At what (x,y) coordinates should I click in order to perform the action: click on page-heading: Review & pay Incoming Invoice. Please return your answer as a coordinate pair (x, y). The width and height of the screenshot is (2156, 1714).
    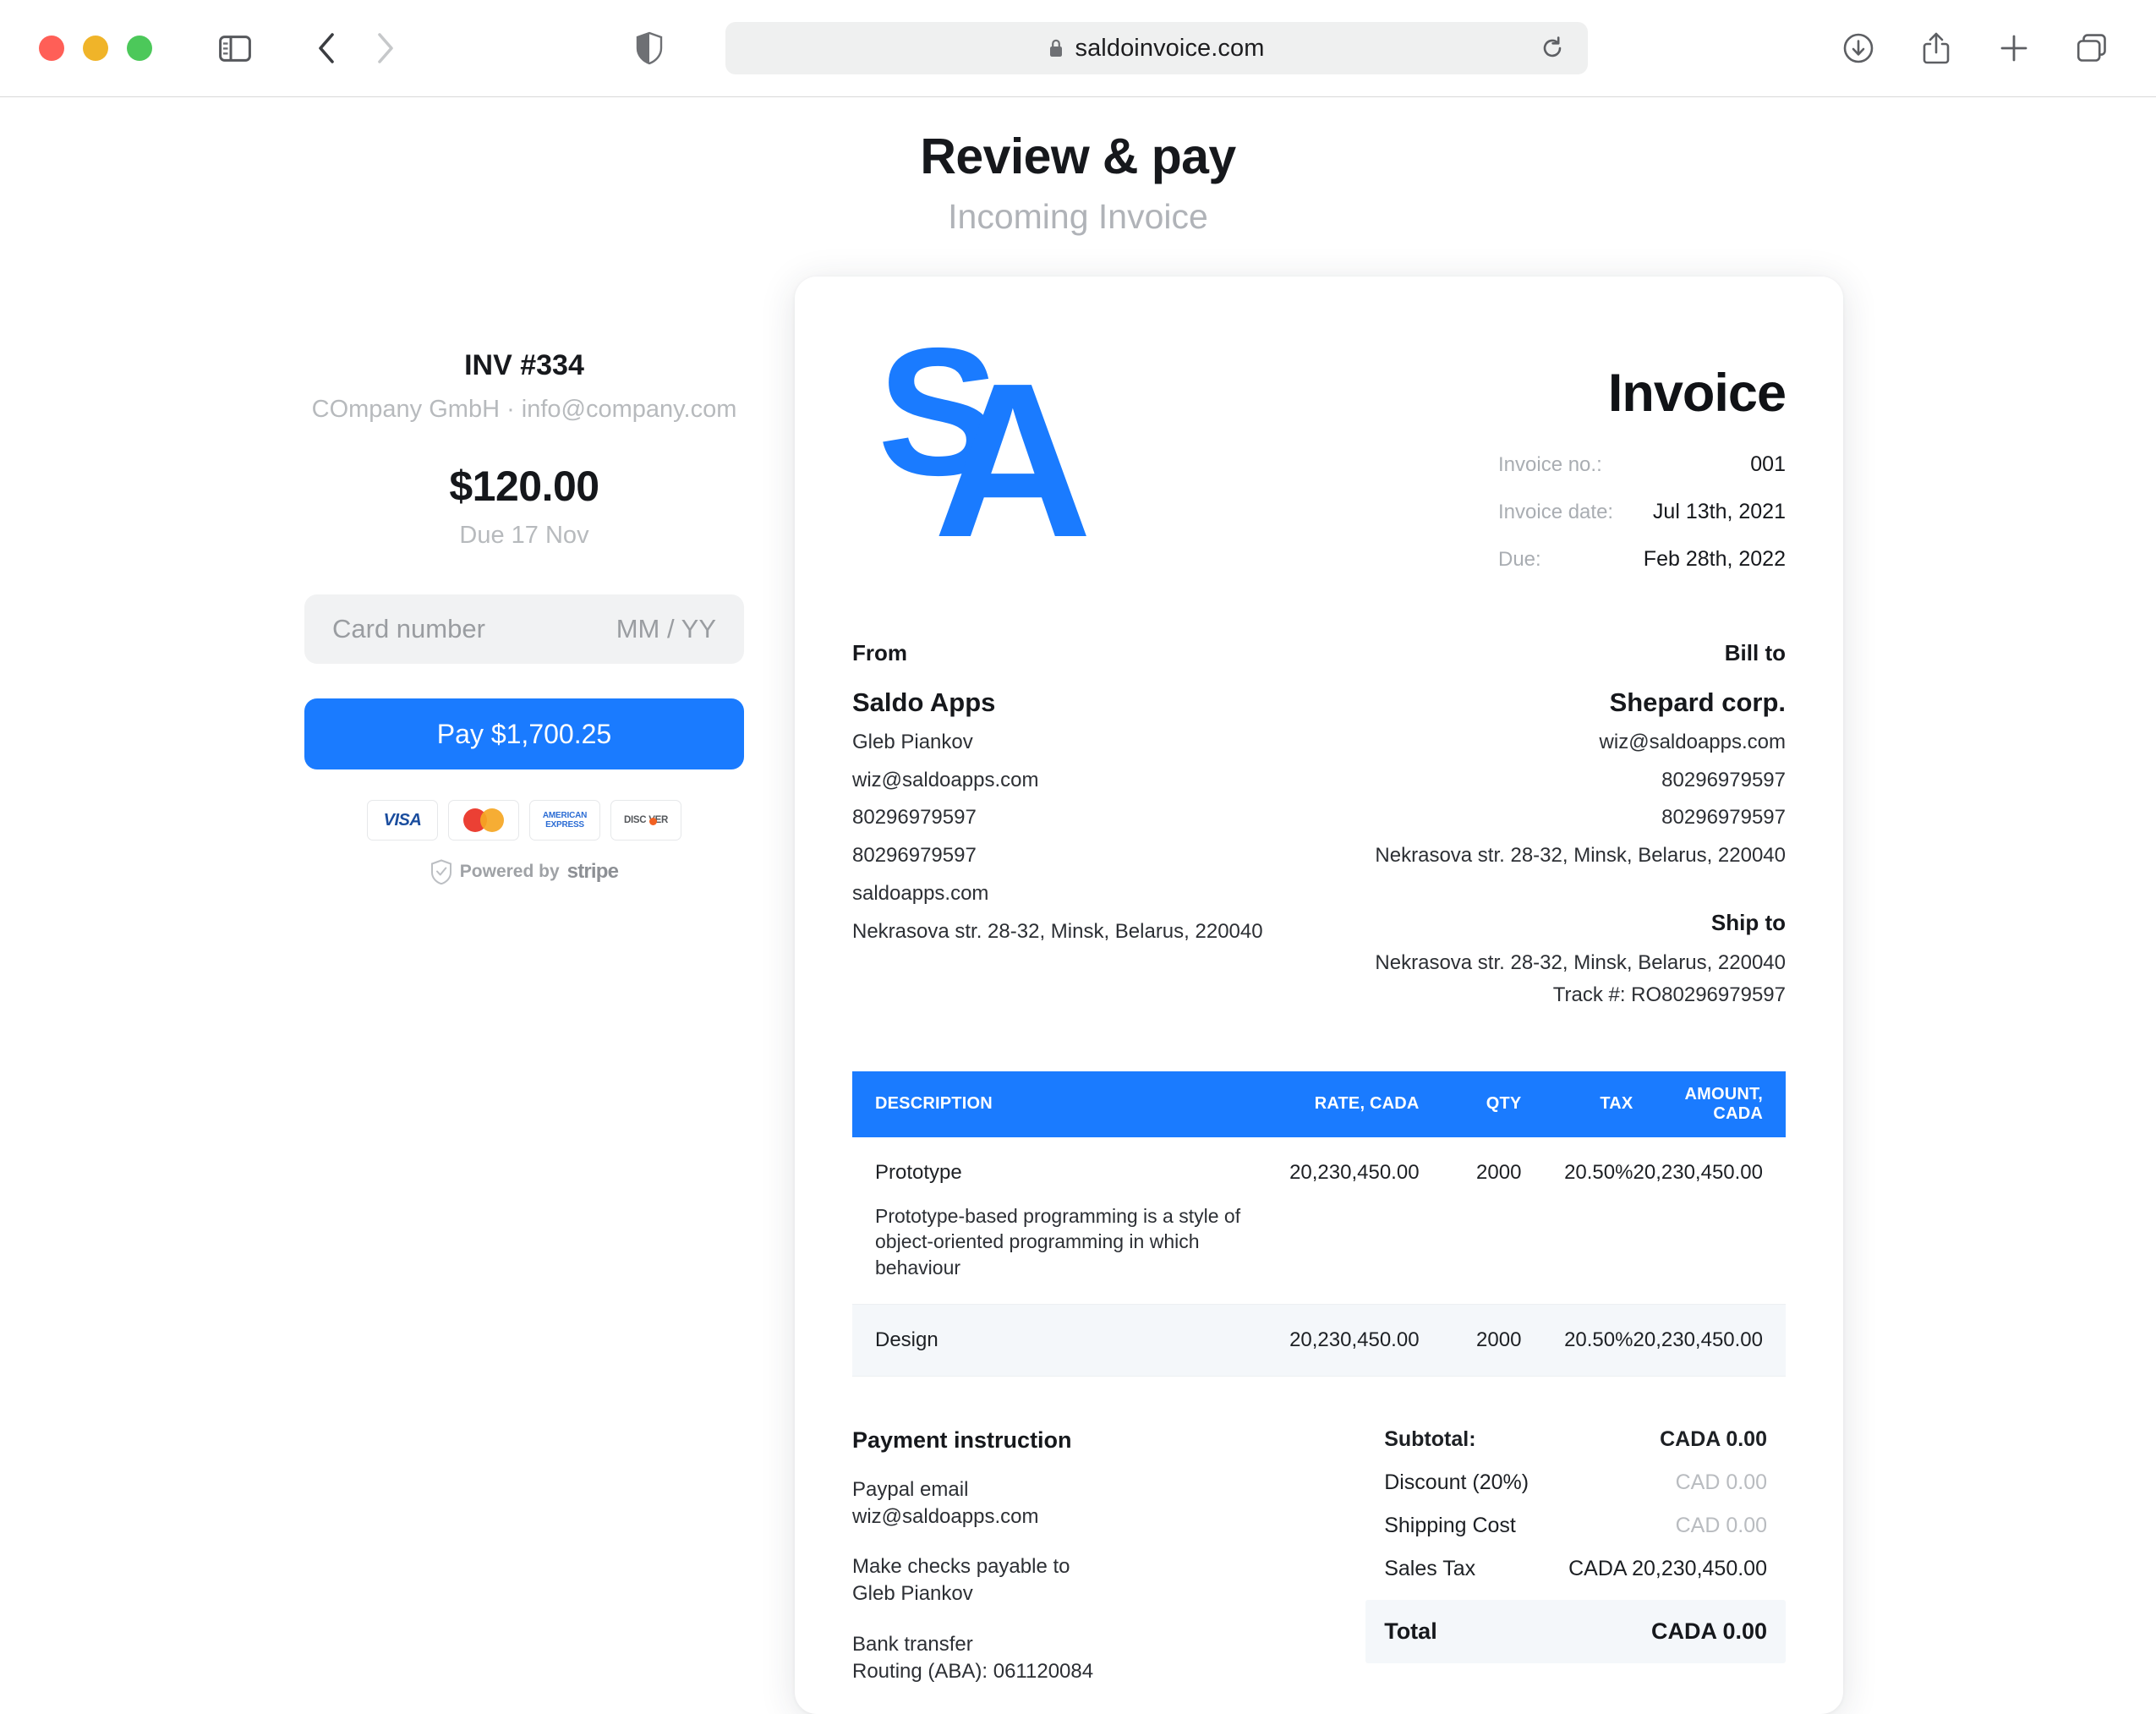
    Looking at the image, I should click on (1078, 182).